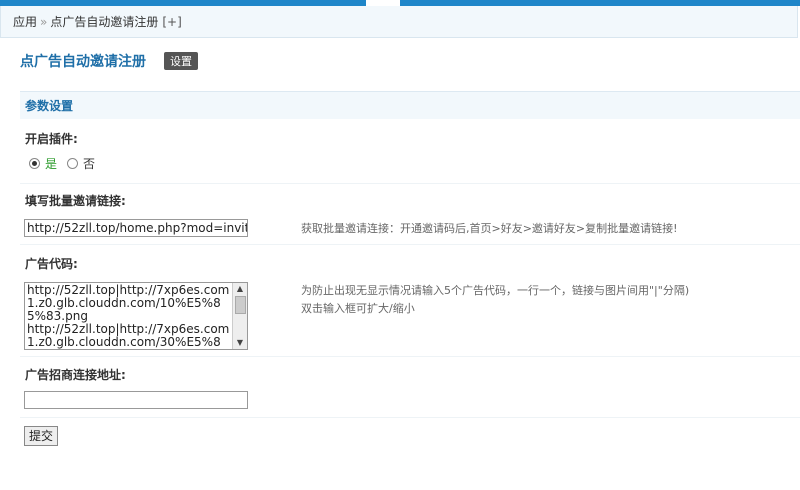 Image resolution: width=800 pixels, height=490 pixels. Describe the element at coordinates (136, 228) in the screenshot. I see `invite-link-input: http://52zll.top/home.php?mod=invite&` at that location.